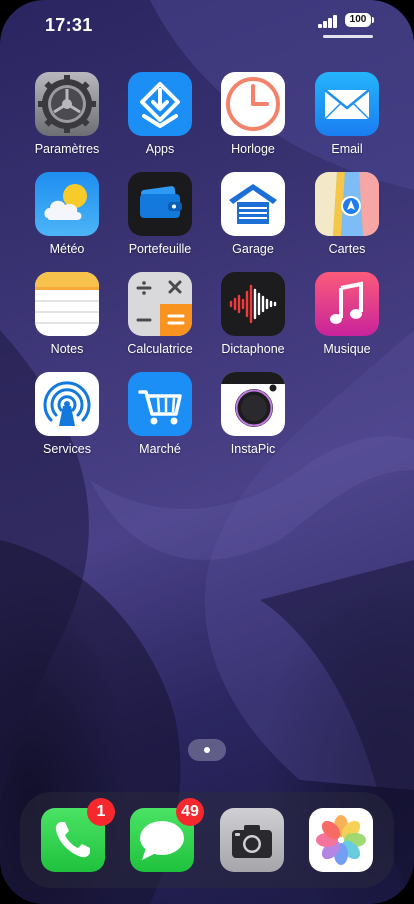  I want to click on app-label: Marché, so click(160, 449).